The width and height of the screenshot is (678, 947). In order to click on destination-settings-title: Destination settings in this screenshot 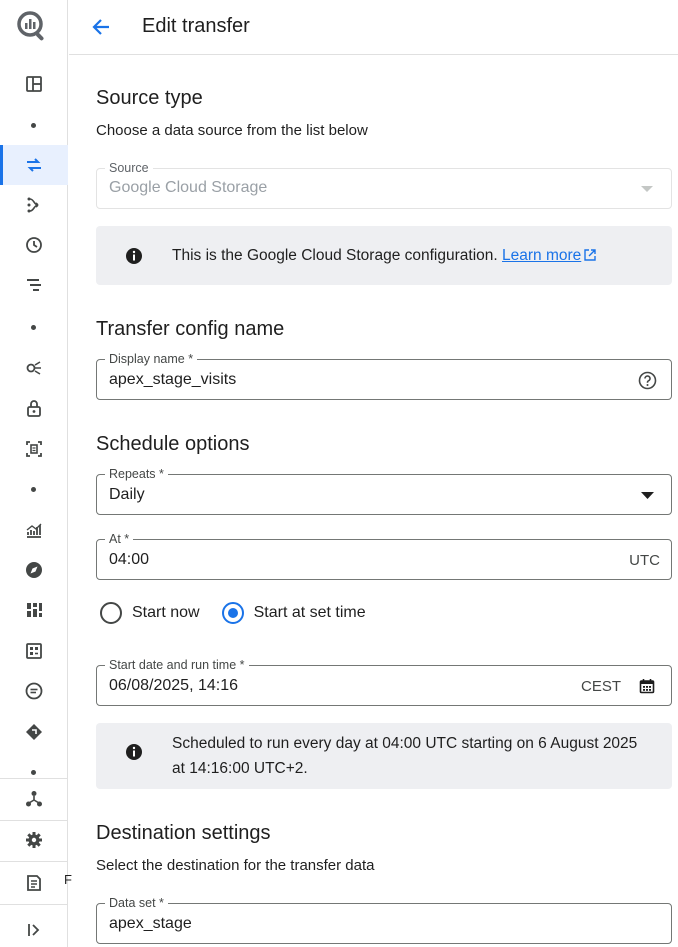, I will do `click(183, 833)`.